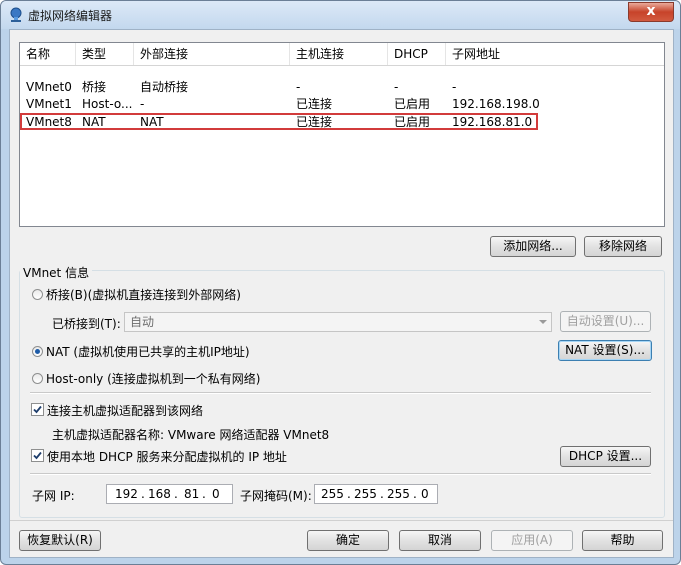 This screenshot has width=681, height=565. What do you see at coordinates (60, 540) in the screenshot?
I see `restore-defaults-button: 恢复默认(R)` at bounding box center [60, 540].